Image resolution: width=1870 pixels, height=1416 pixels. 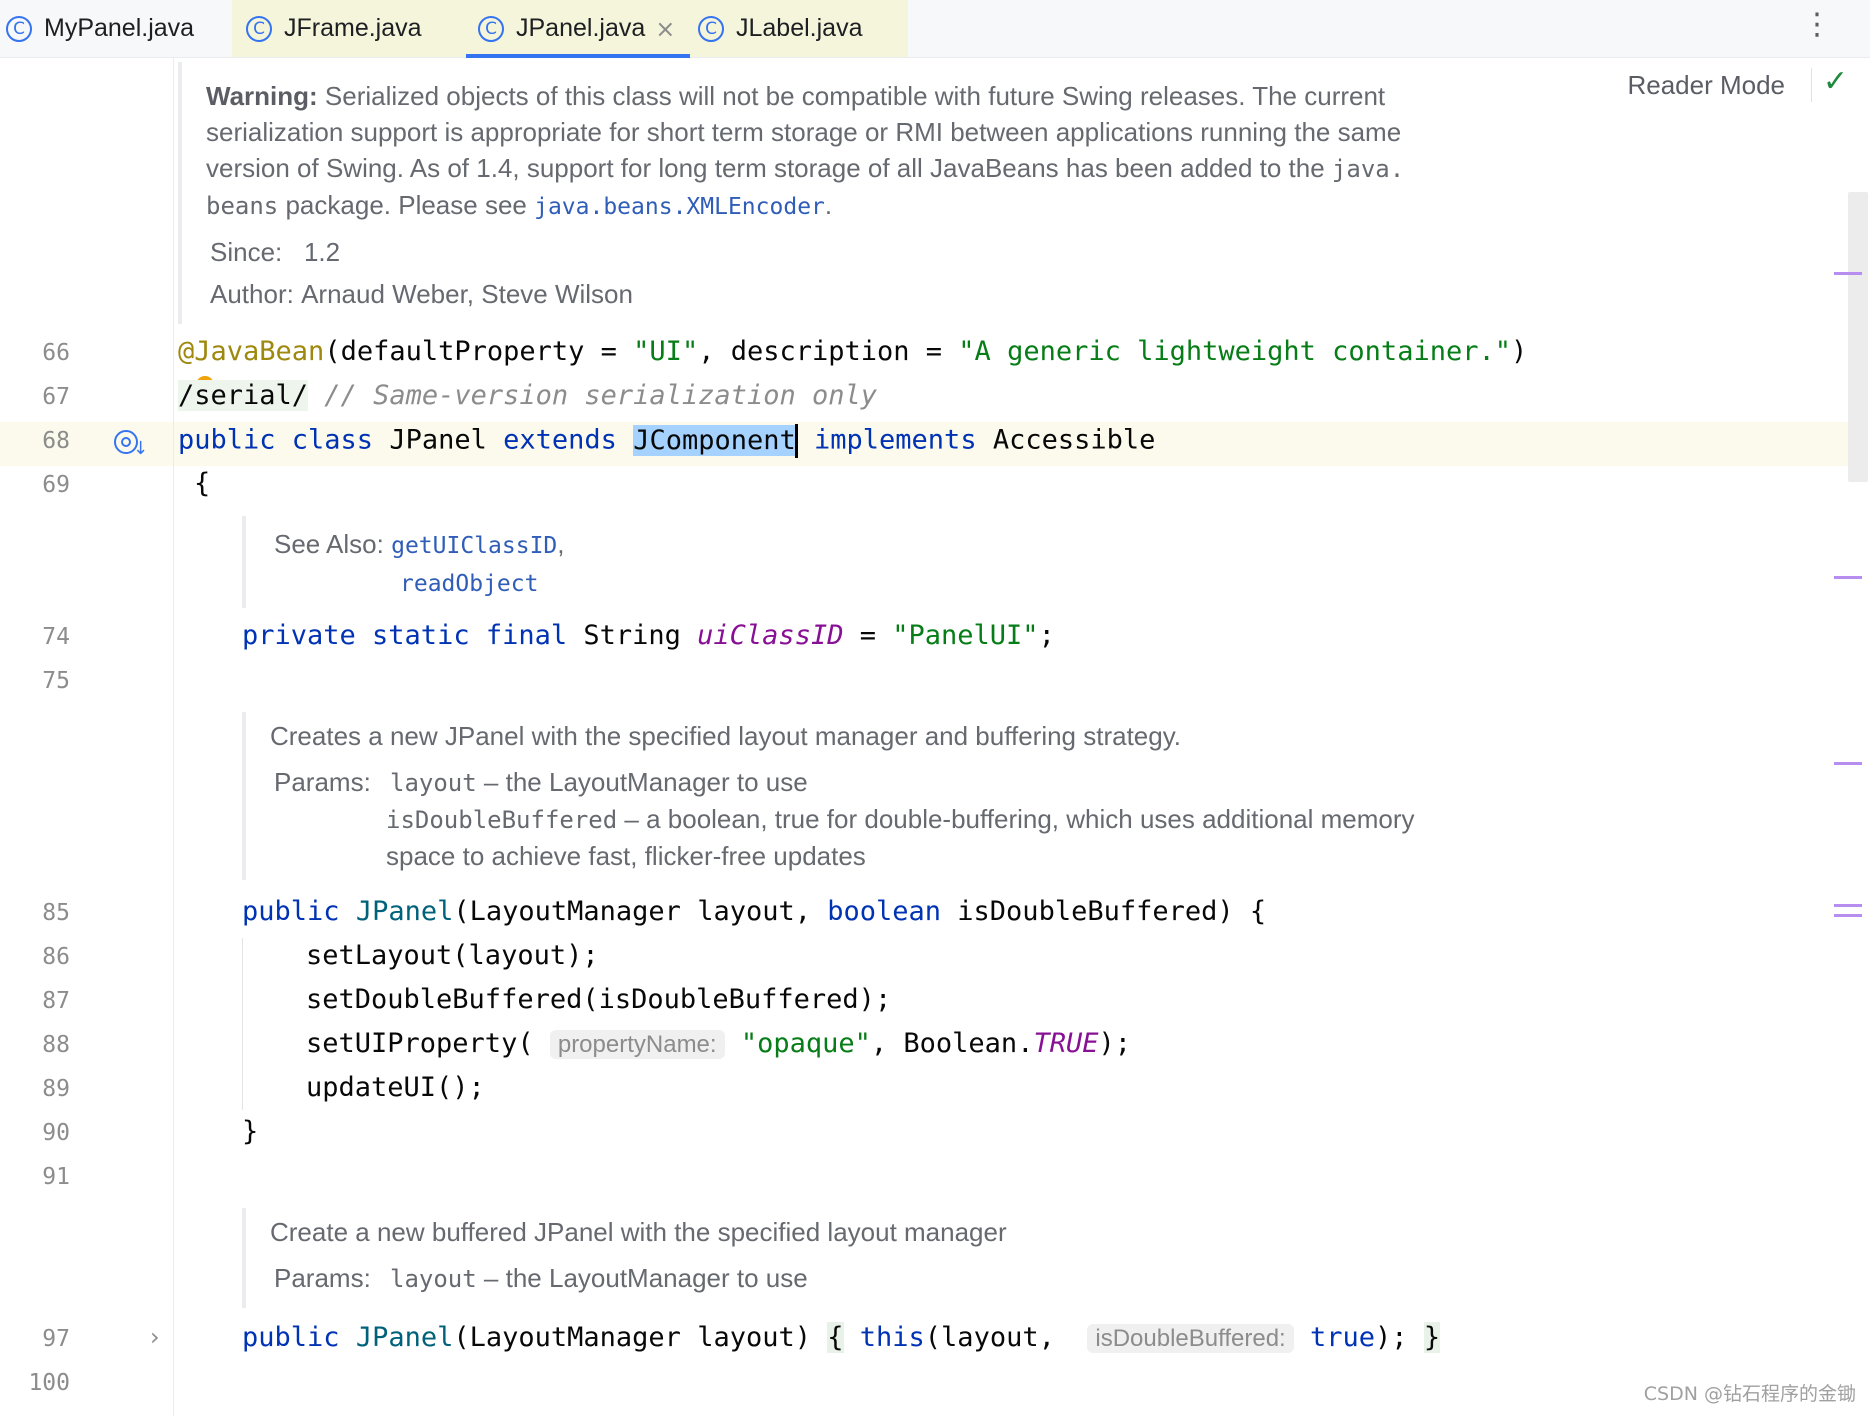 What do you see at coordinates (1190, 1338) in the screenshot?
I see `parameter-hint: isDoubleBuffered:` at bounding box center [1190, 1338].